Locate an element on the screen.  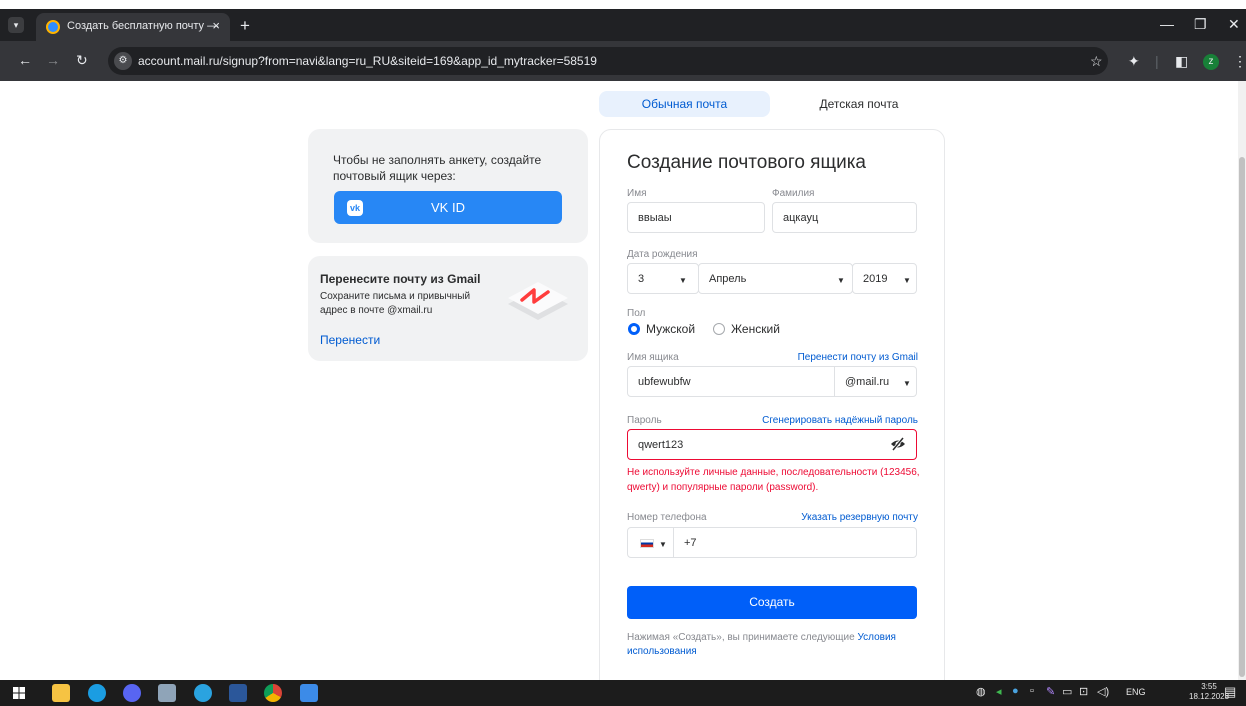
mailbox-name-value: ubfewubfw is located at coordinates (664, 382).